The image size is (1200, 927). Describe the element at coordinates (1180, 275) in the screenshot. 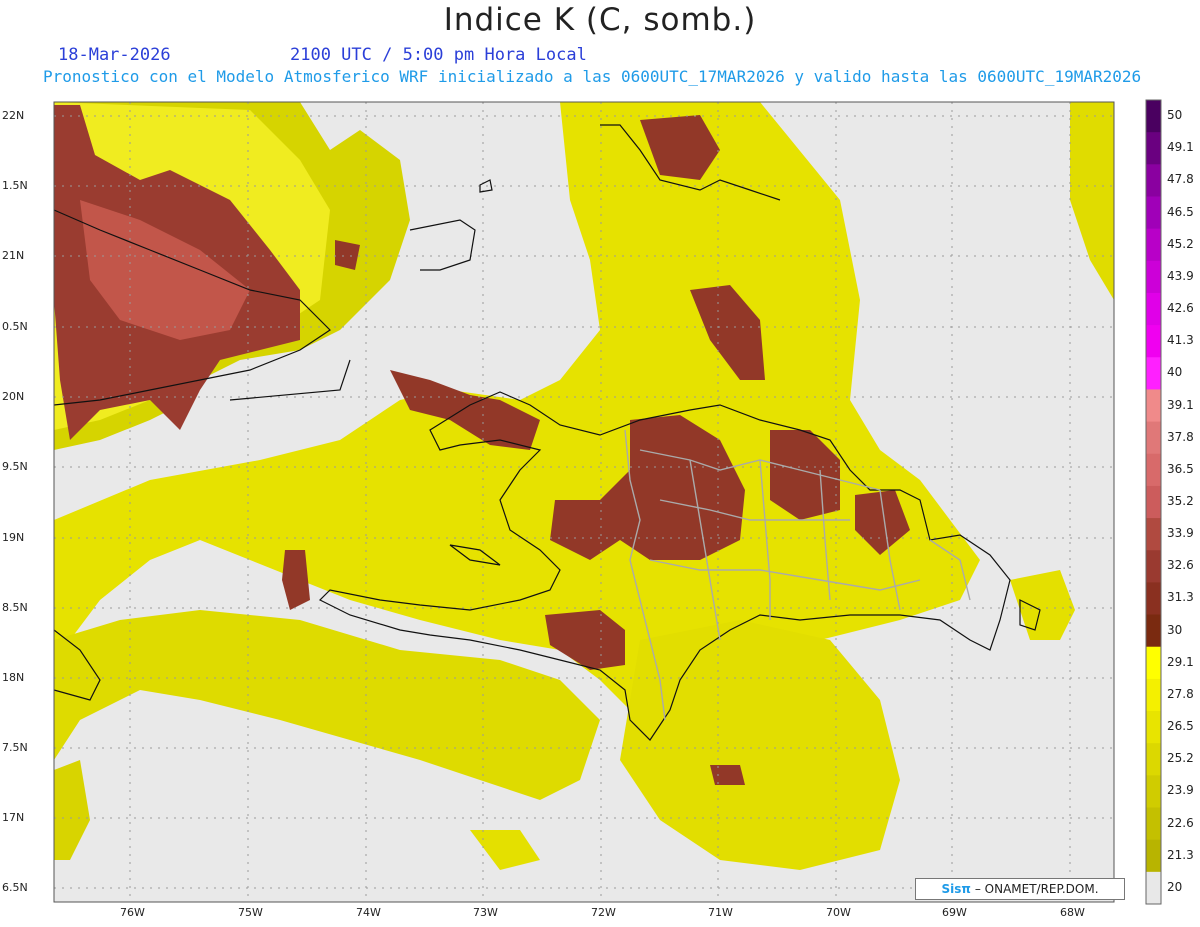

I see `colorbar-label: 43.9` at that location.